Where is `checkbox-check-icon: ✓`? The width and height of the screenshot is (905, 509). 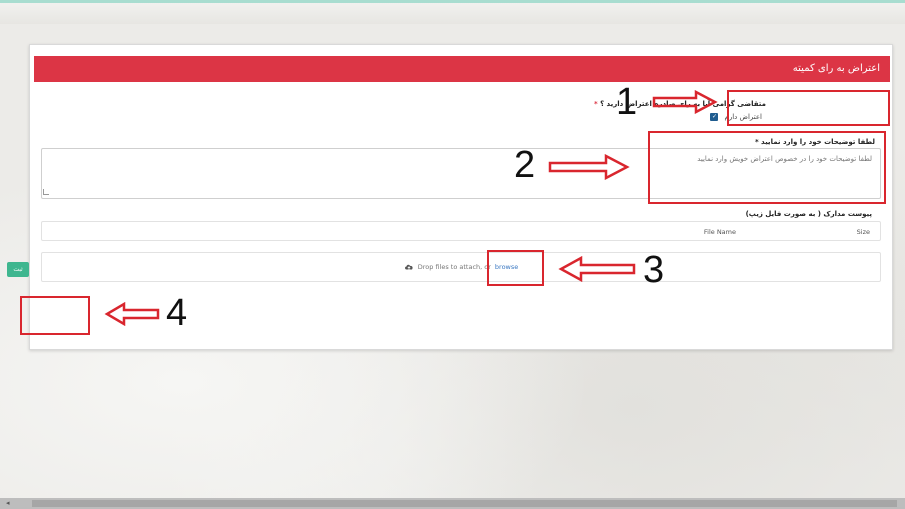
checkbox-check-icon: ✓ is located at coordinates (714, 116).